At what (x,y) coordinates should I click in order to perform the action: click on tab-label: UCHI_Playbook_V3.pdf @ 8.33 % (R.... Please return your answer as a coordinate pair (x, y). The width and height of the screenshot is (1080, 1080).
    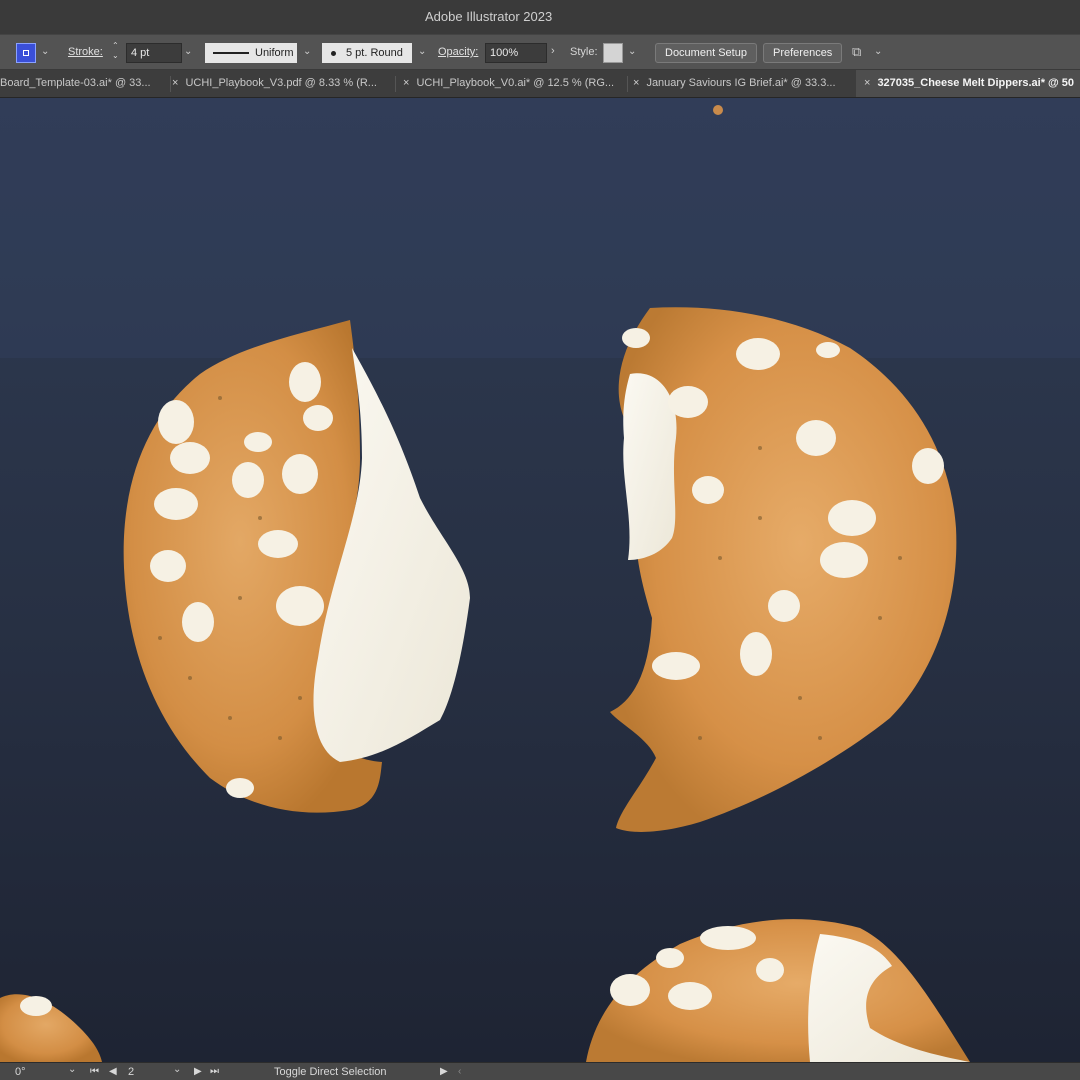
    Looking at the image, I should click on (281, 83).